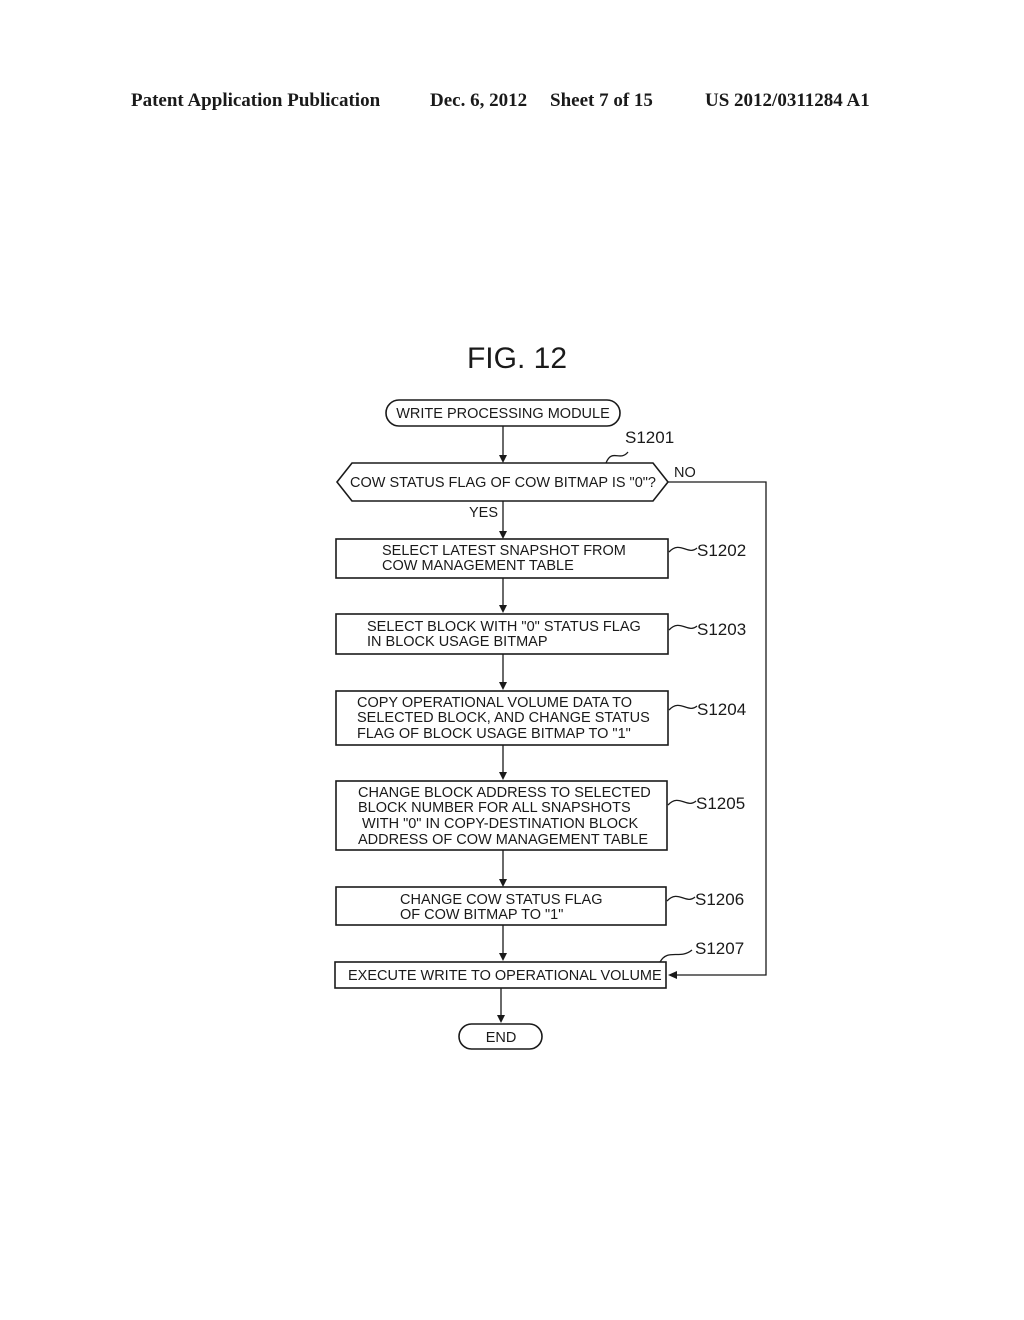  Describe the element at coordinates (504, 627) in the screenshot. I see `s1203-line-1: SELECT BLOCK WITH "0" STATUS FLAG` at that location.